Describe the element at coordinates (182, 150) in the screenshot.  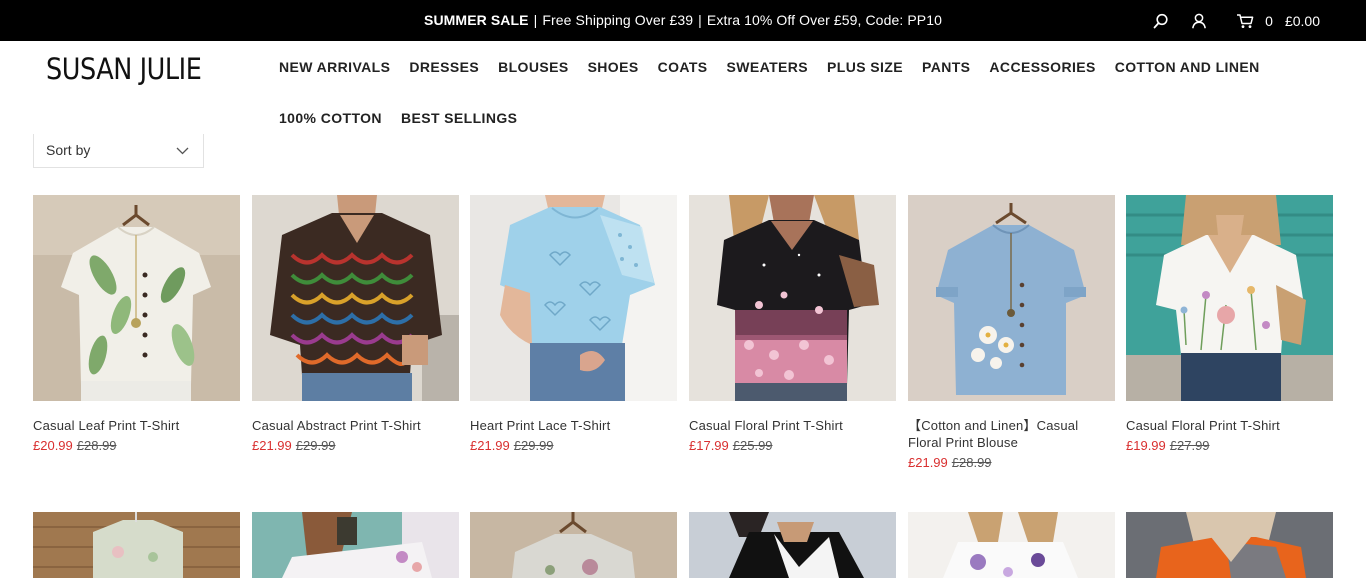
I see `chevron-down-icon` at that location.